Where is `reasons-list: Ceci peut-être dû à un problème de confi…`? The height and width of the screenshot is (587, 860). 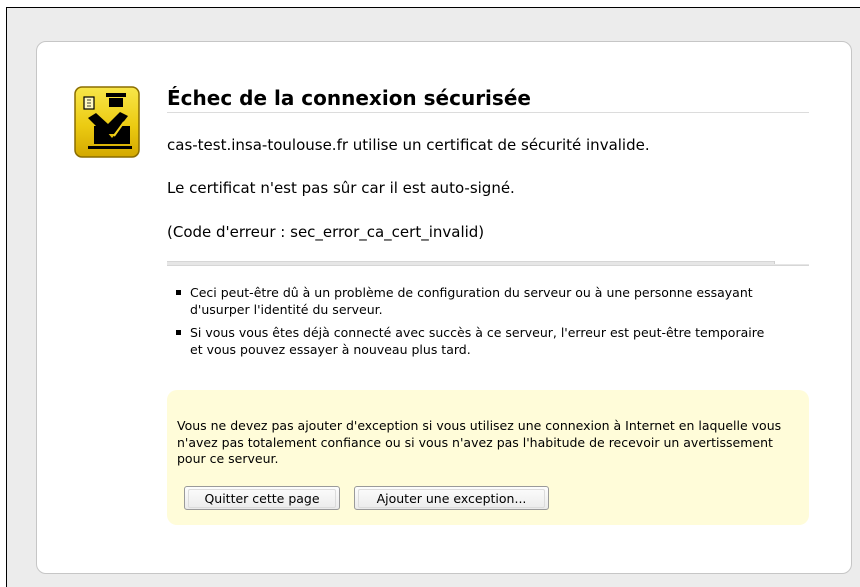
reasons-list: Ceci peut-être dû à un problème de confi… is located at coordinates (476, 324).